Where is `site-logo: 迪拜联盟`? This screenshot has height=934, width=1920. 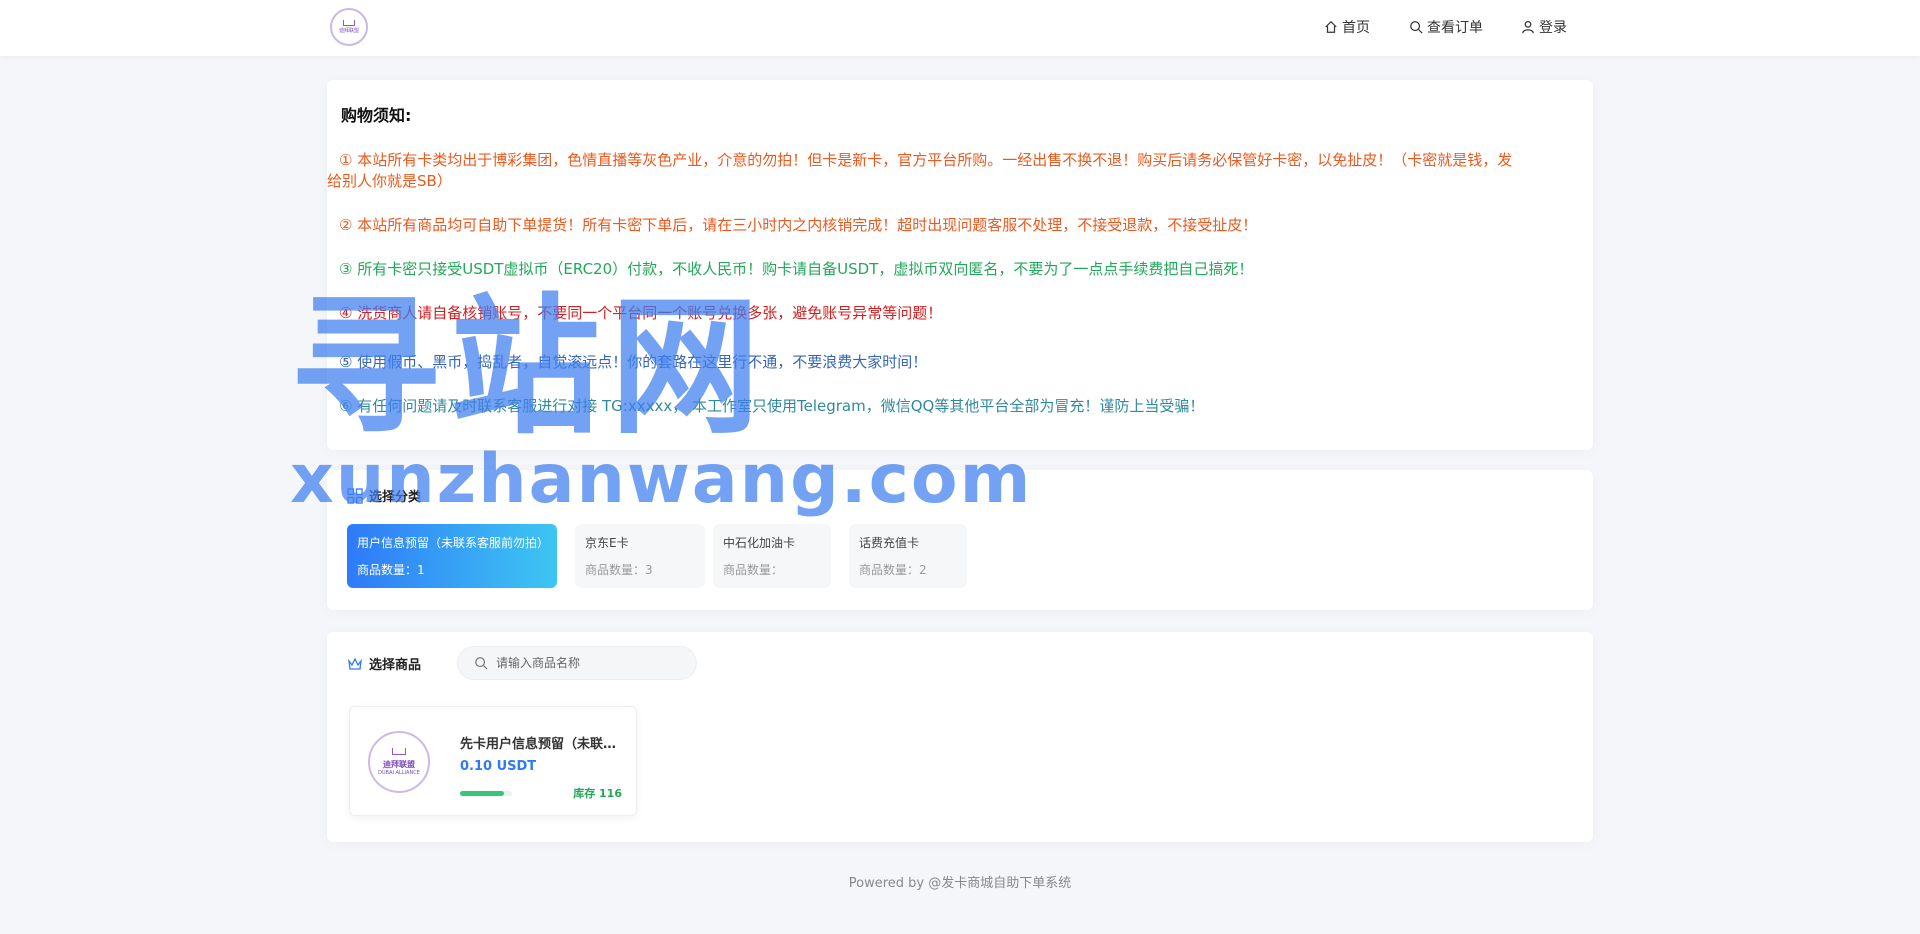 site-logo: 迪拜联盟 is located at coordinates (349, 27).